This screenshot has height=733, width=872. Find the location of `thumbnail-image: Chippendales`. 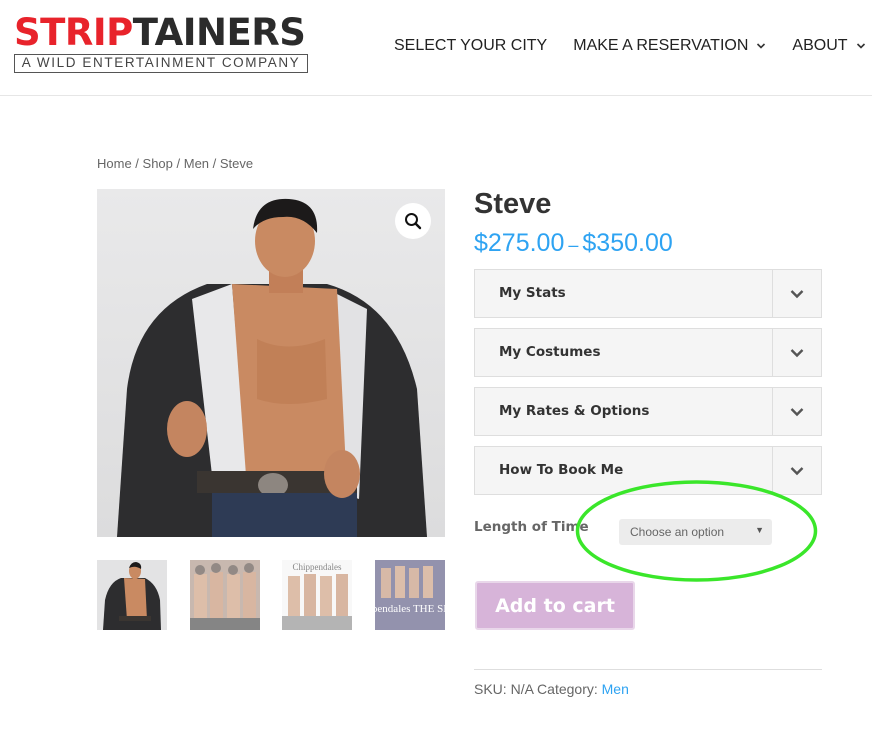

thumbnail-image: Chippendales is located at coordinates (317, 595).